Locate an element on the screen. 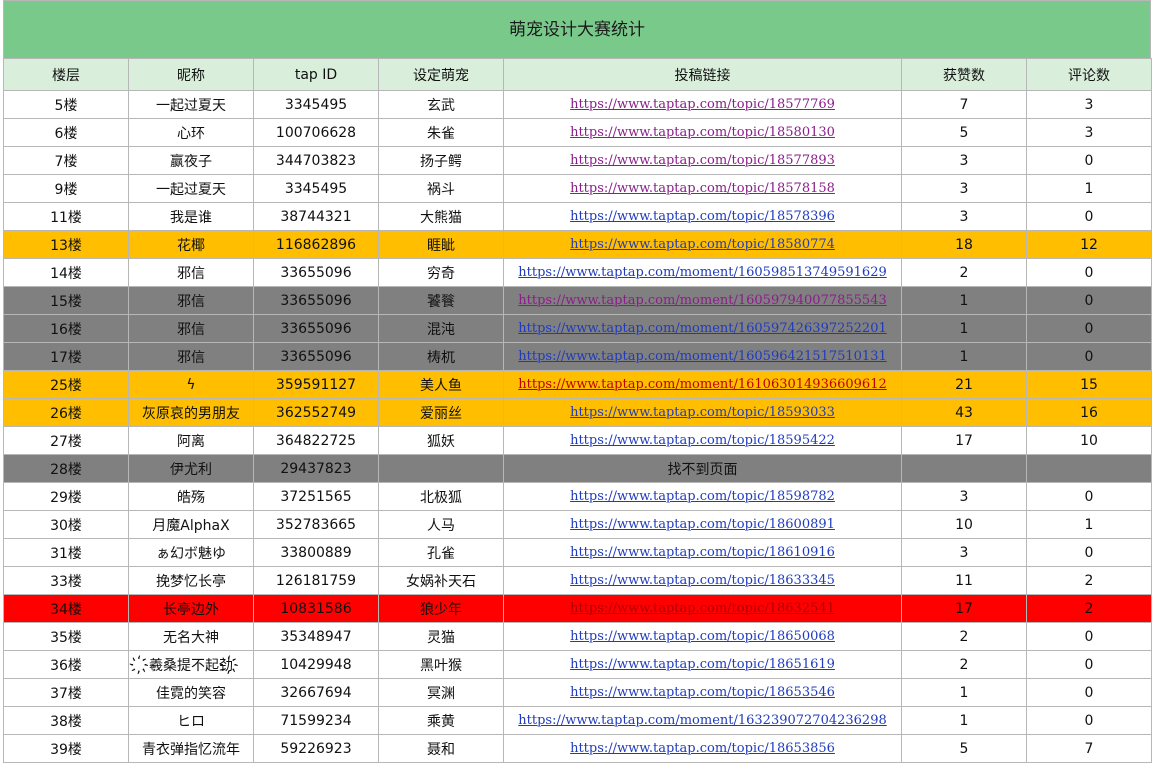 The height and width of the screenshot is (767, 1154). header-link: 投稿链接 is located at coordinates (702, 74).